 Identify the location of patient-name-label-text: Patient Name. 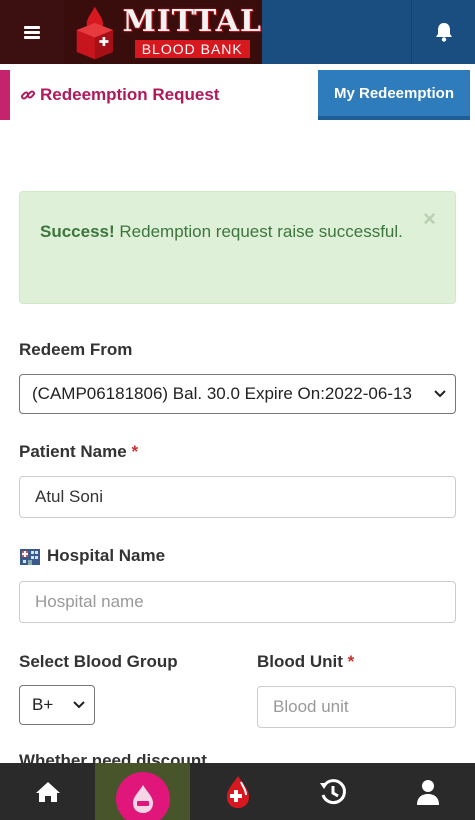
(73, 451).